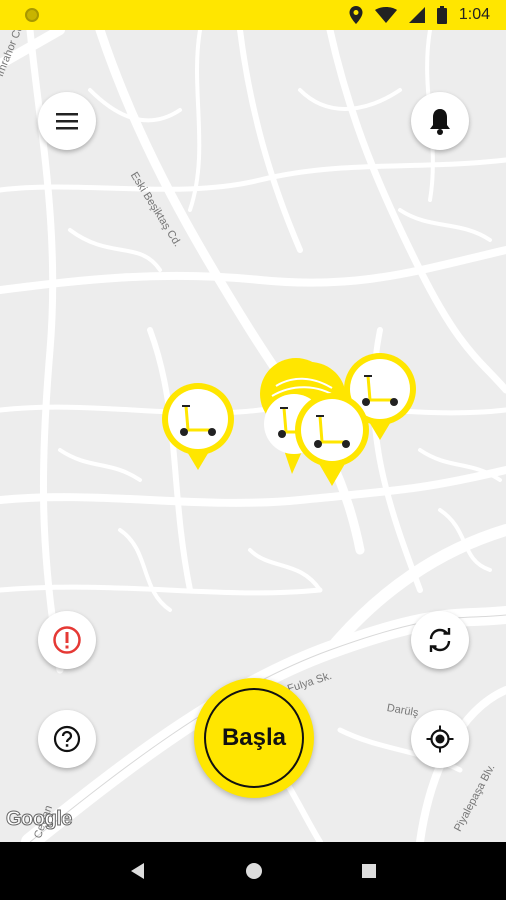  What do you see at coordinates (369, 871) in the screenshot?
I see `recents-icon` at bounding box center [369, 871].